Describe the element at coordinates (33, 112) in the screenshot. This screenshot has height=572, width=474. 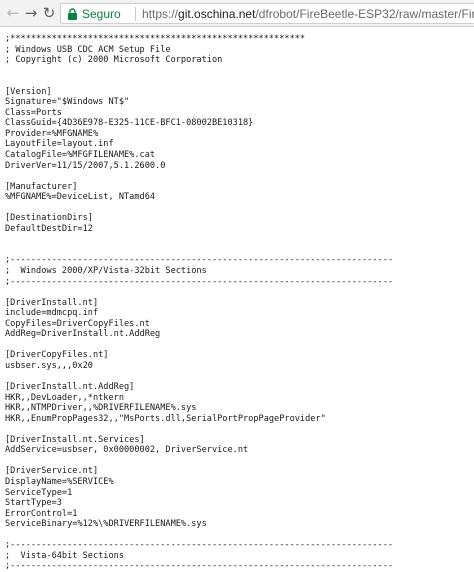
I see `file-line: Class=Ports` at that location.